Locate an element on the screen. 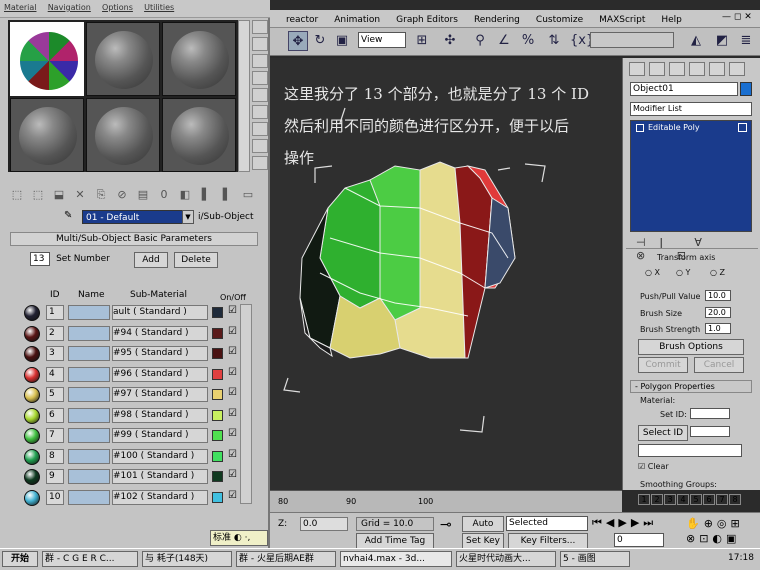 Image resolution: width=760 pixels, height=570 pixels. window-controls: — ◻ ✕ is located at coordinates (739, 18).